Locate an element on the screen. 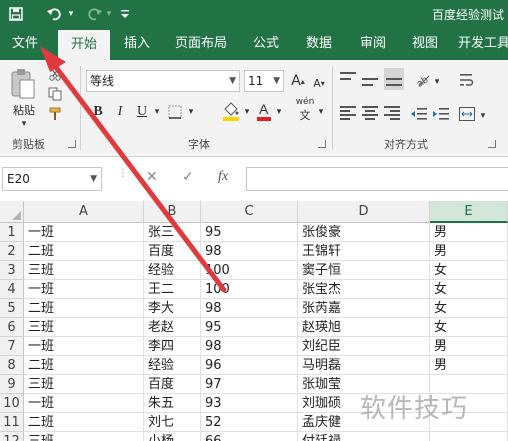 This screenshot has height=441, width=508. cell-c: 93 is located at coordinates (249, 403).